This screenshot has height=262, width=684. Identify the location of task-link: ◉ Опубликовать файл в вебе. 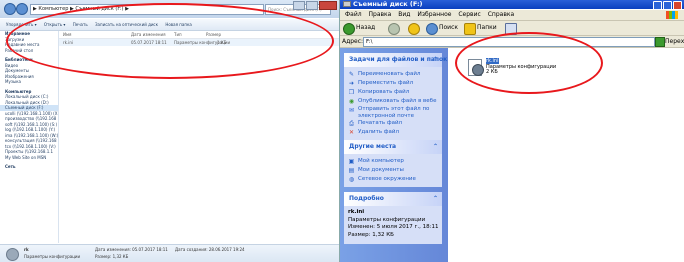
(393, 101).